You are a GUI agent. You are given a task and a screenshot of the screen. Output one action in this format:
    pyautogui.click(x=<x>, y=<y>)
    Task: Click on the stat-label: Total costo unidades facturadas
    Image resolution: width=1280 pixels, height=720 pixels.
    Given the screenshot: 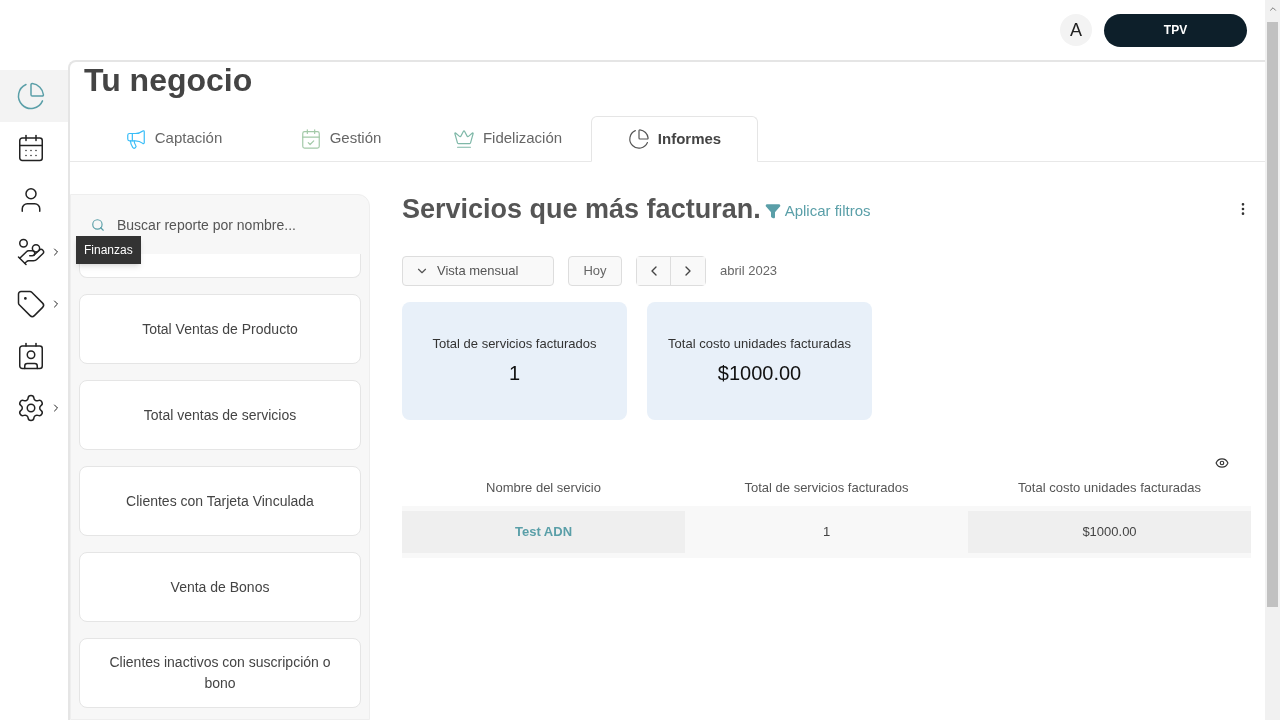 What is the action you would take?
    pyautogui.click(x=759, y=344)
    